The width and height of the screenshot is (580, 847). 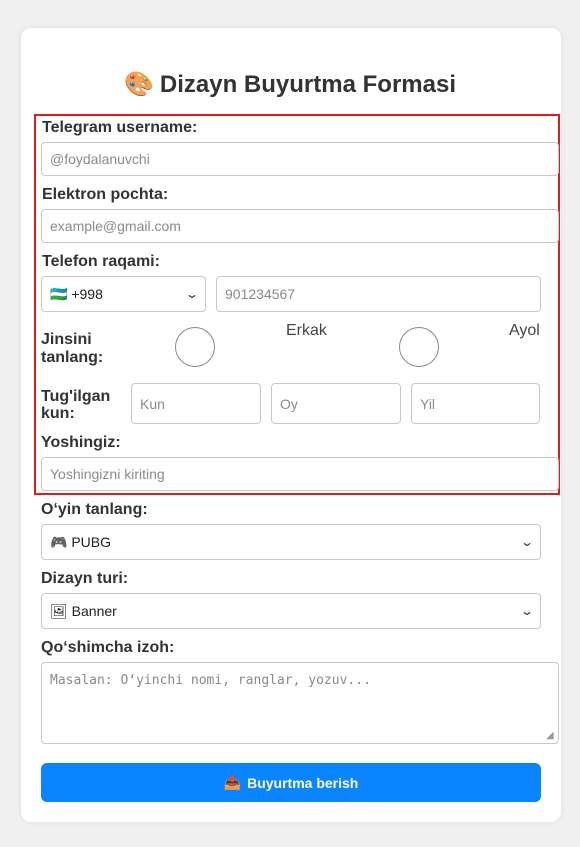 I want to click on gender-female-radio, so click(x=419, y=347).